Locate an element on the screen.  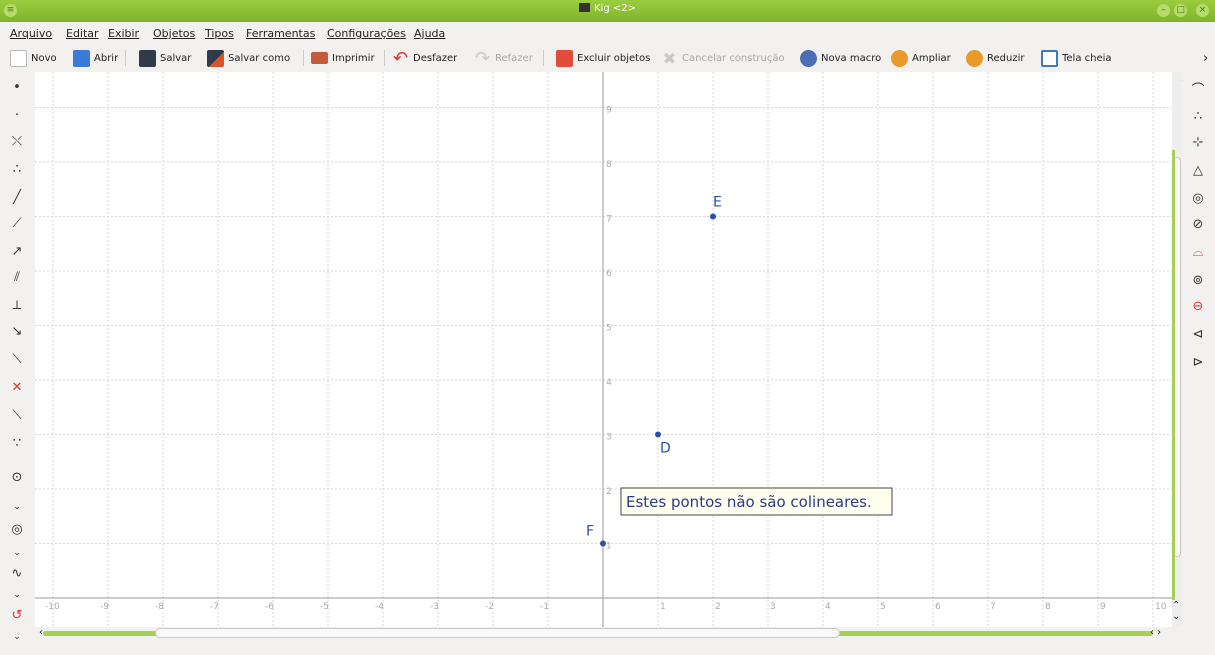
segment-axis-icon: ⟍ is located at coordinates (17, 415).